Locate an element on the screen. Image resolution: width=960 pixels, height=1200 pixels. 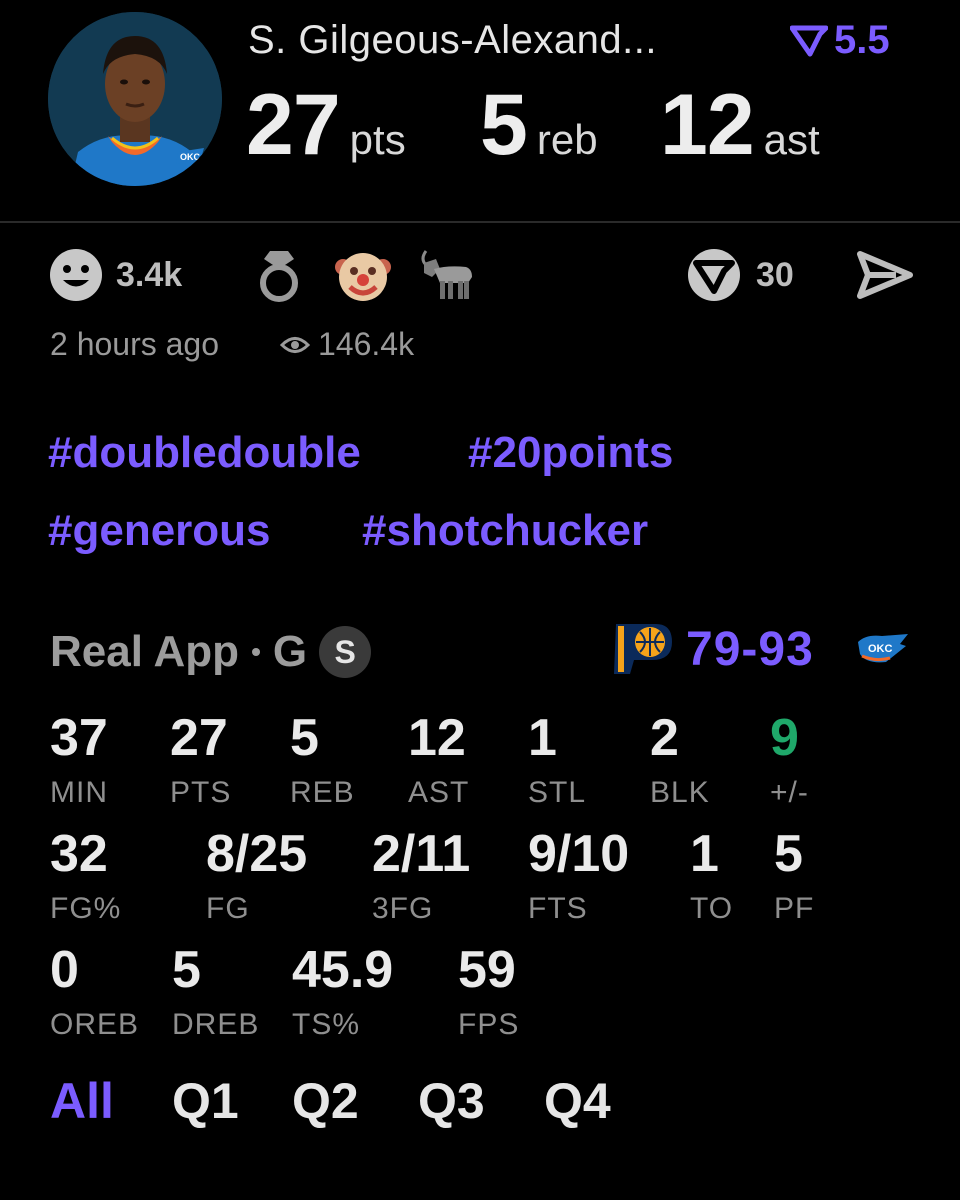
tab-q1: Q1 is located at coordinates (205, 1101).